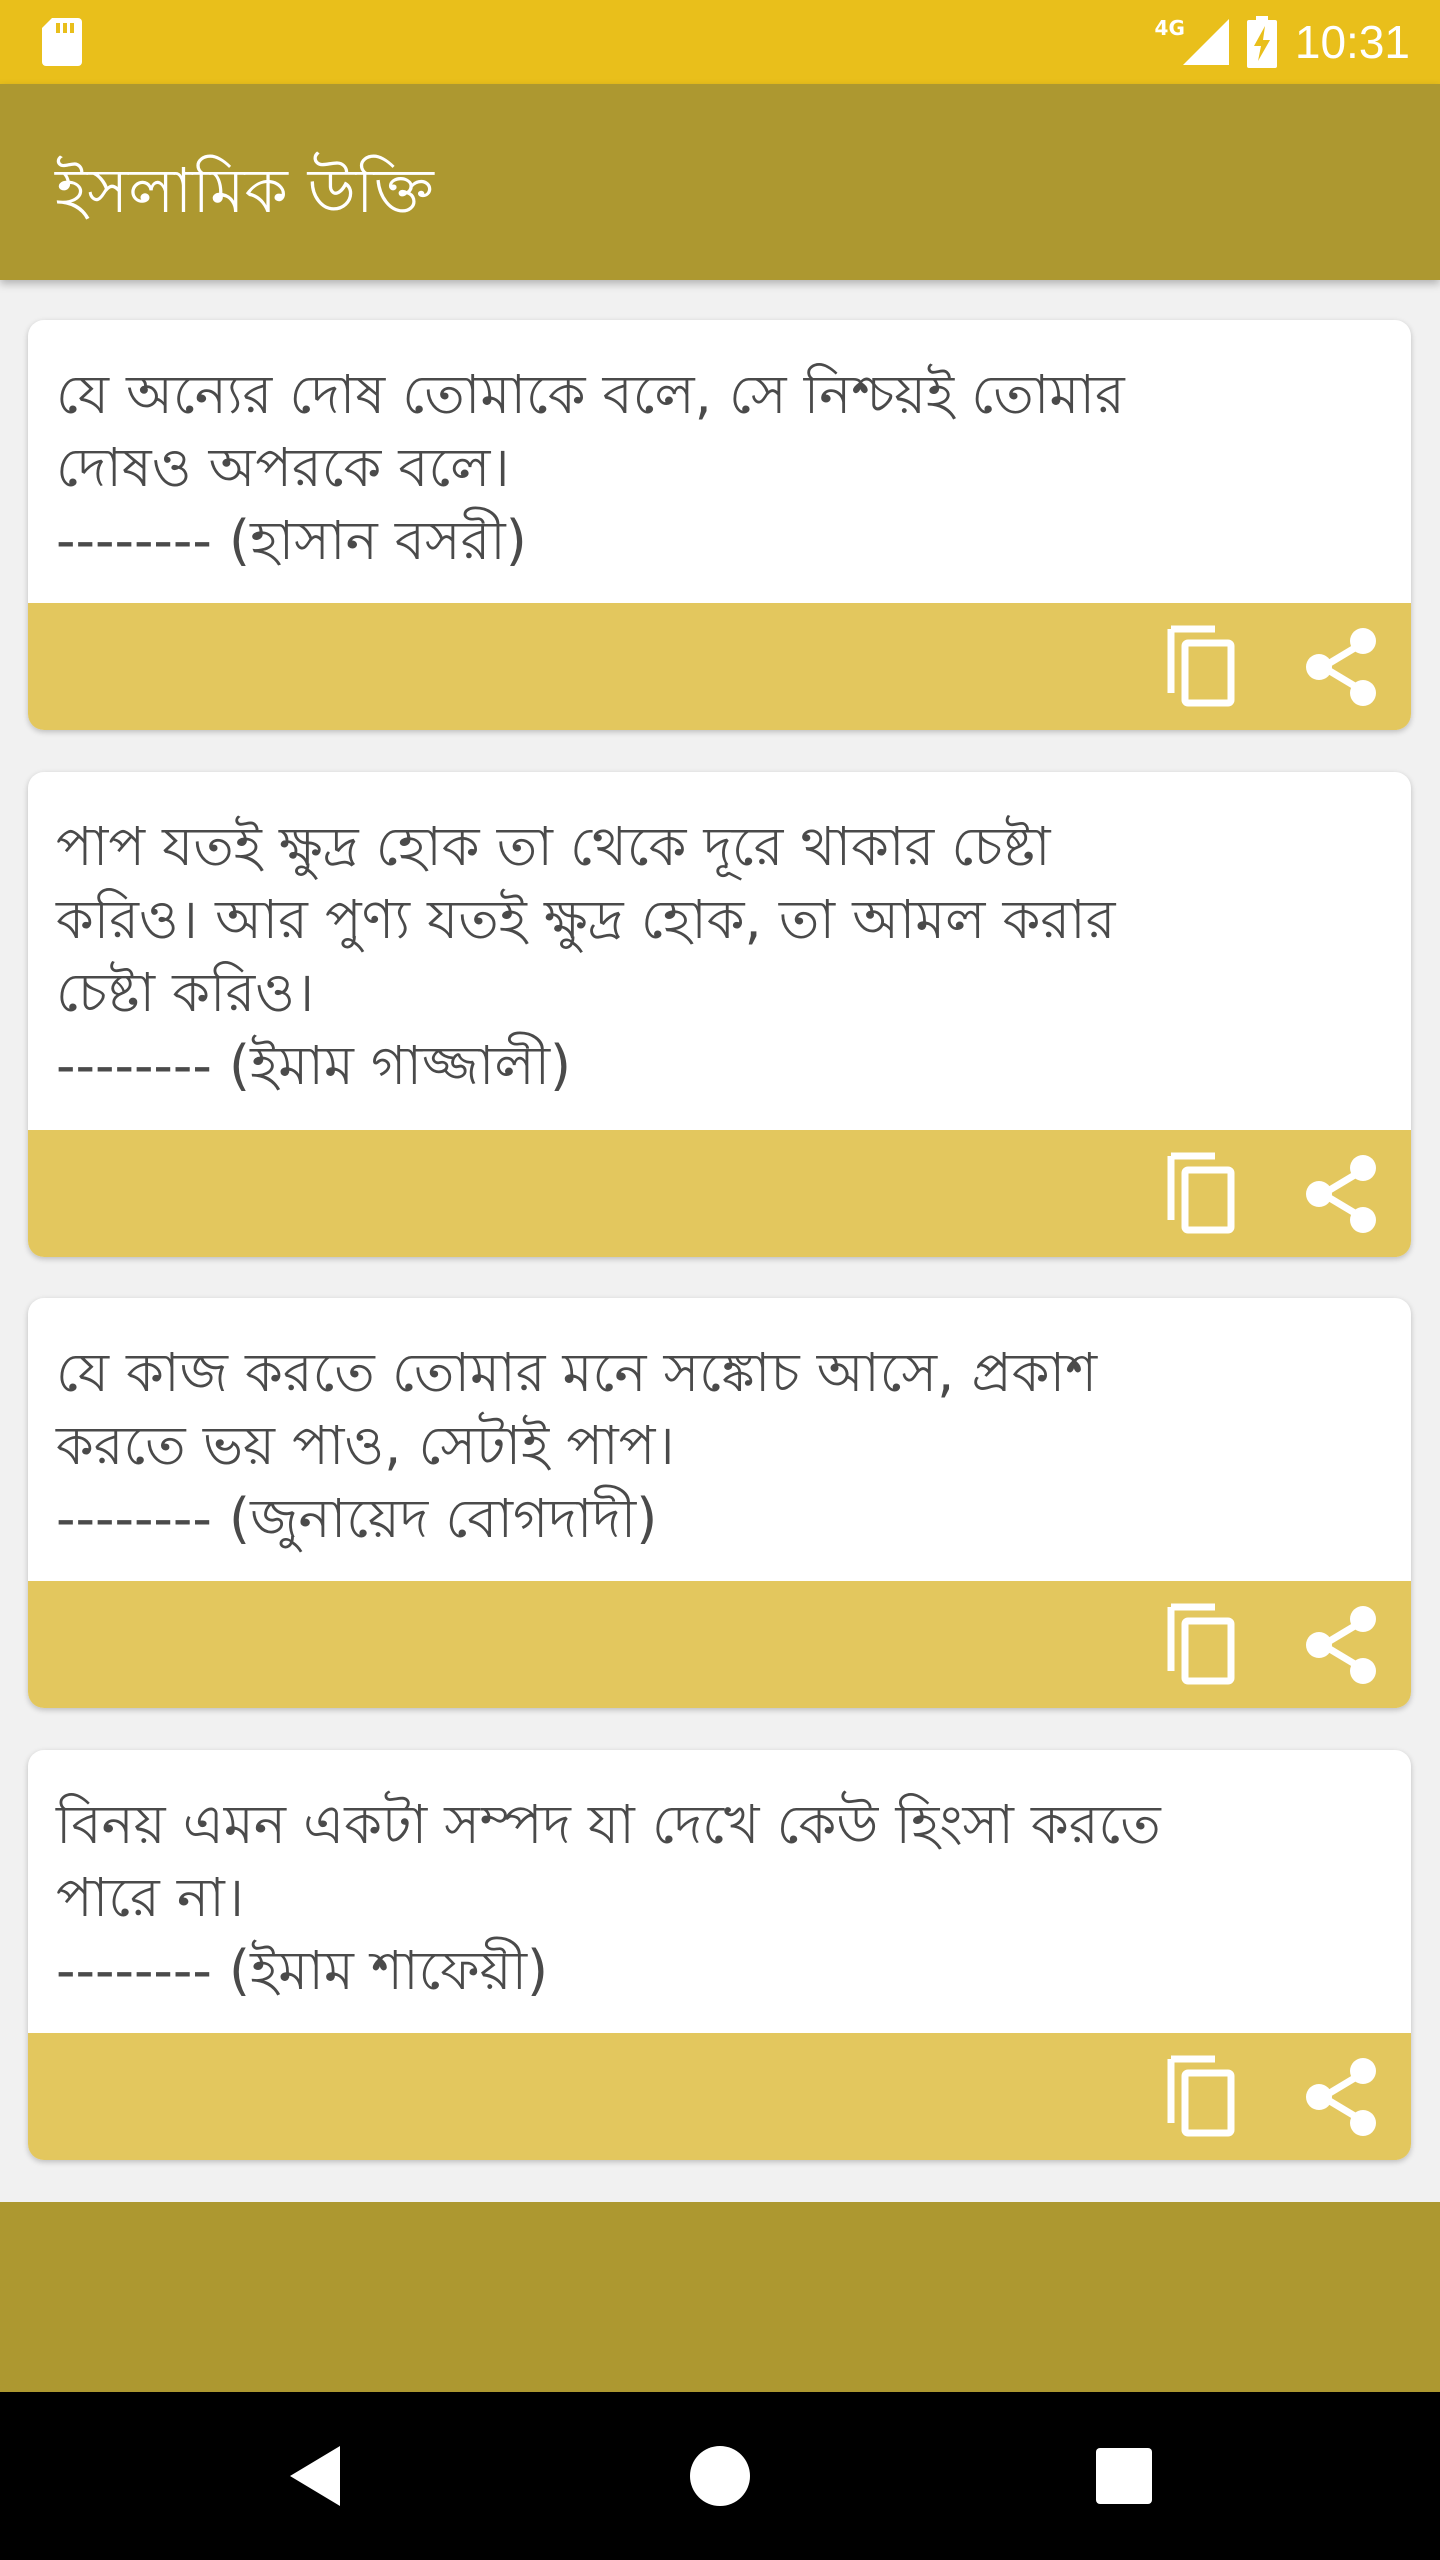 The height and width of the screenshot is (2560, 1440). What do you see at coordinates (1261, 42) in the screenshot?
I see `battery-charging-icon` at bounding box center [1261, 42].